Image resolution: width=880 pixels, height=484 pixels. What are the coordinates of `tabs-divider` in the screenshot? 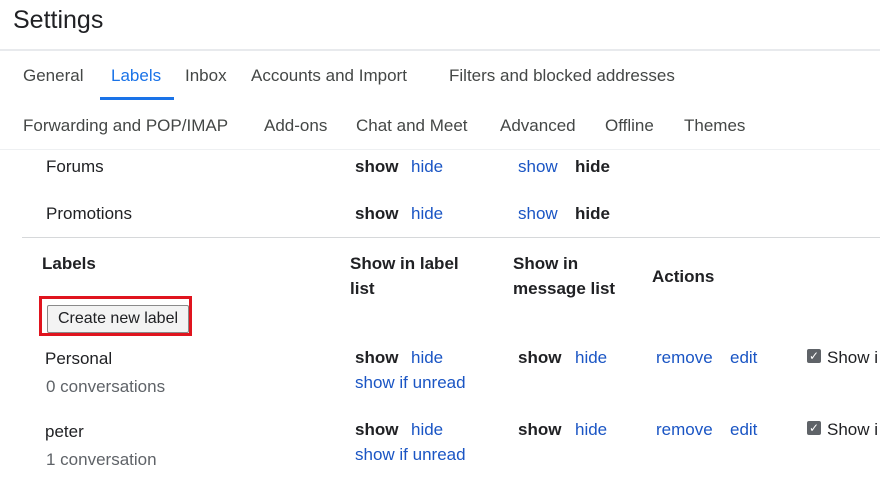 It's located at (440, 149).